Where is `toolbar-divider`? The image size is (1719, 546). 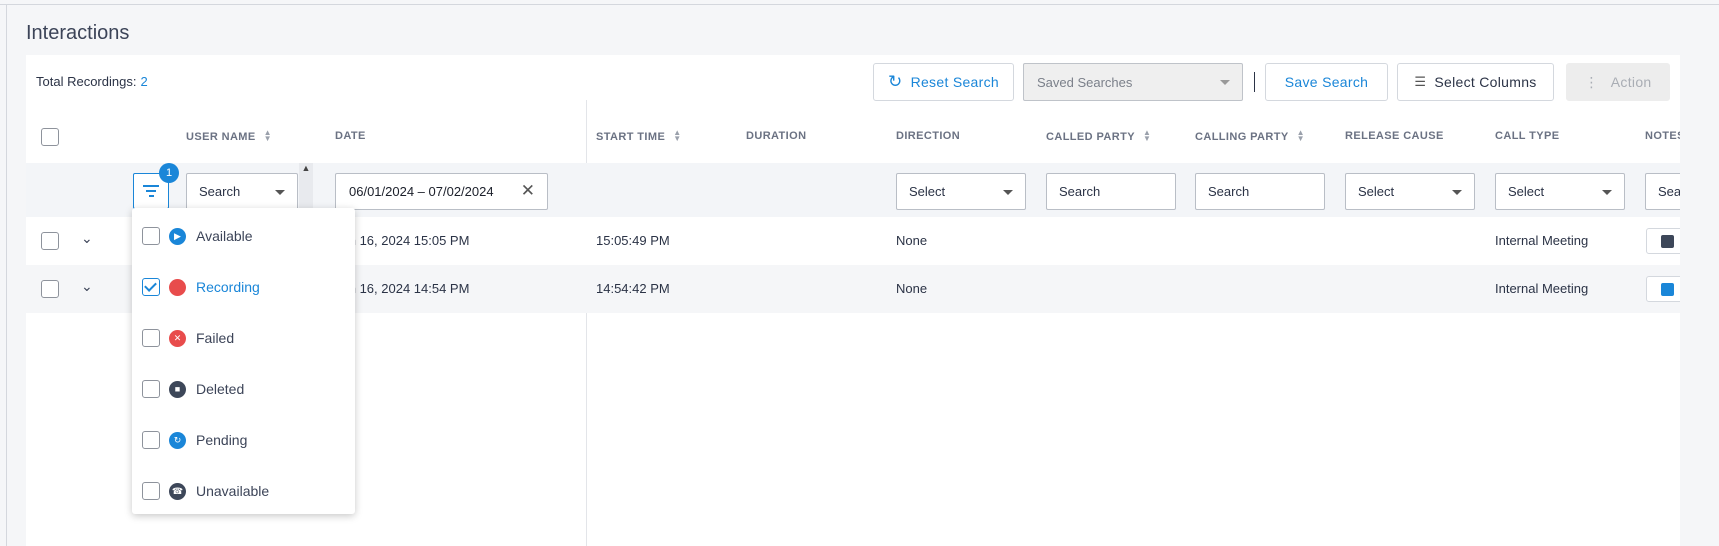 toolbar-divider is located at coordinates (1254, 82).